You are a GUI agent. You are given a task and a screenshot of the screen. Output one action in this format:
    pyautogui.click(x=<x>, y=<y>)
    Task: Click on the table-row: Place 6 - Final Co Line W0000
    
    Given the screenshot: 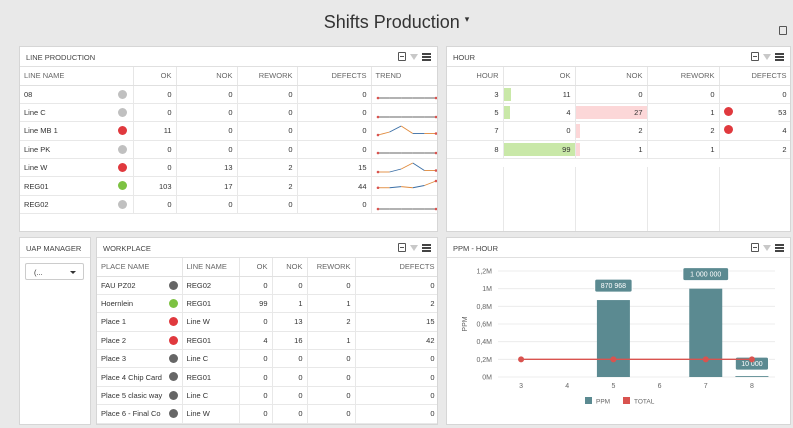 What is the action you would take?
    pyautogui.click(x=267, y=414)
    